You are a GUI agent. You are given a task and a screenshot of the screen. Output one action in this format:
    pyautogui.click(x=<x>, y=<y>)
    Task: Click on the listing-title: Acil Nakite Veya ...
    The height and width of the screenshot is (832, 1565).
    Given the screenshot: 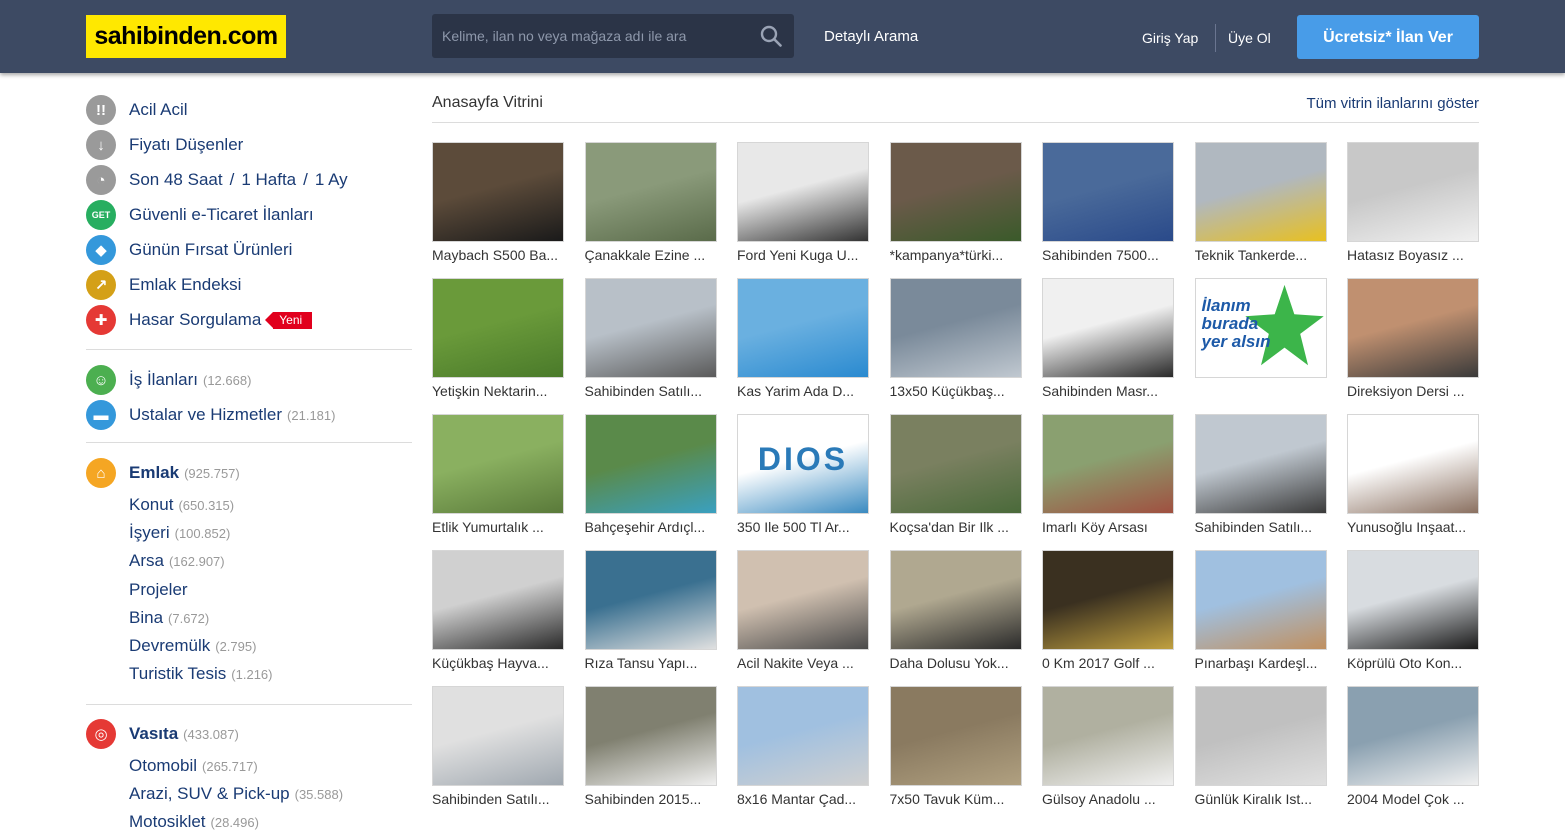 What is the action you would take?
    pyautogui.click(x=803, y=663)
    